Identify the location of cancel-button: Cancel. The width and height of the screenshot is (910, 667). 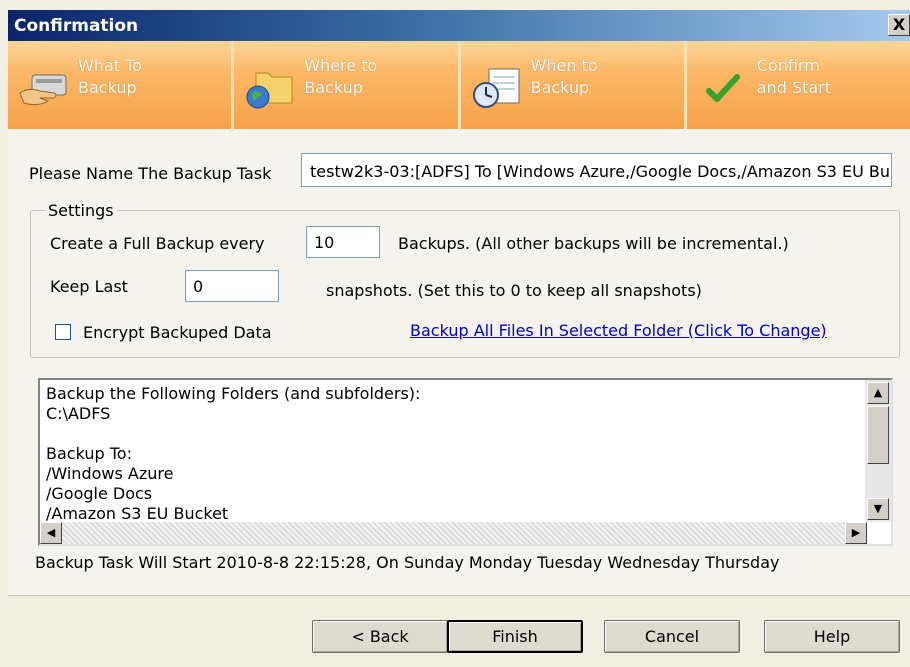
(672, 636).